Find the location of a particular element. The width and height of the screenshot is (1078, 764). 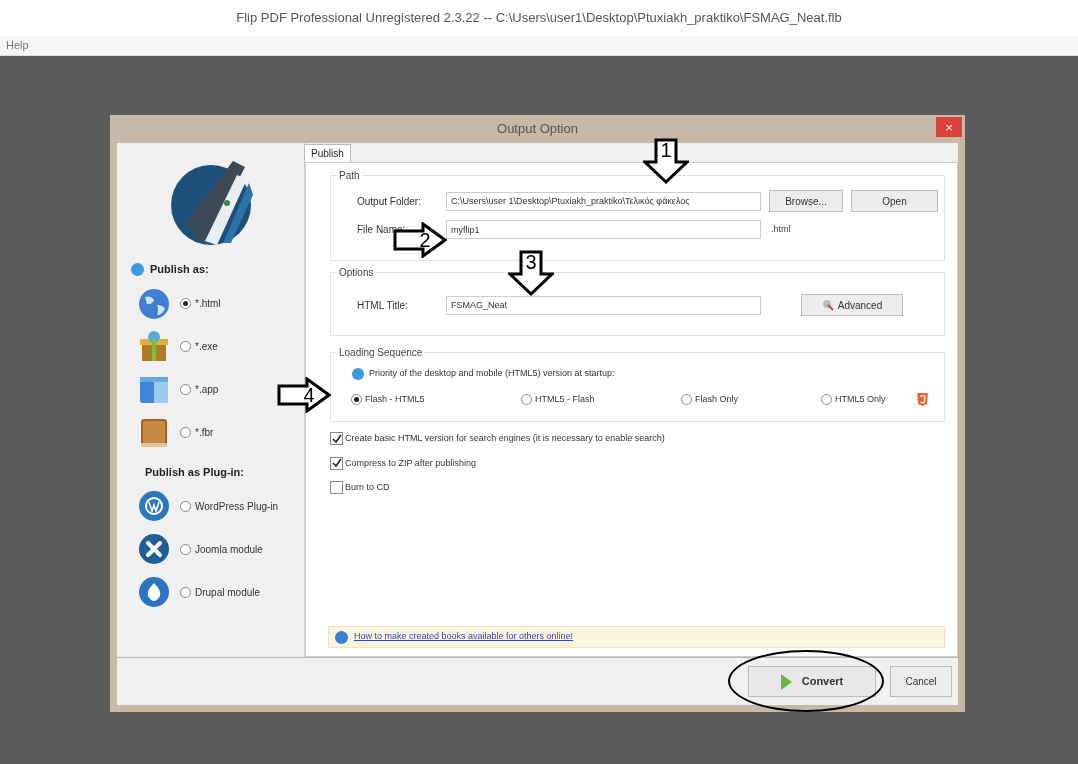

radio-label: Drupal module is located at coordinates (228, 592).